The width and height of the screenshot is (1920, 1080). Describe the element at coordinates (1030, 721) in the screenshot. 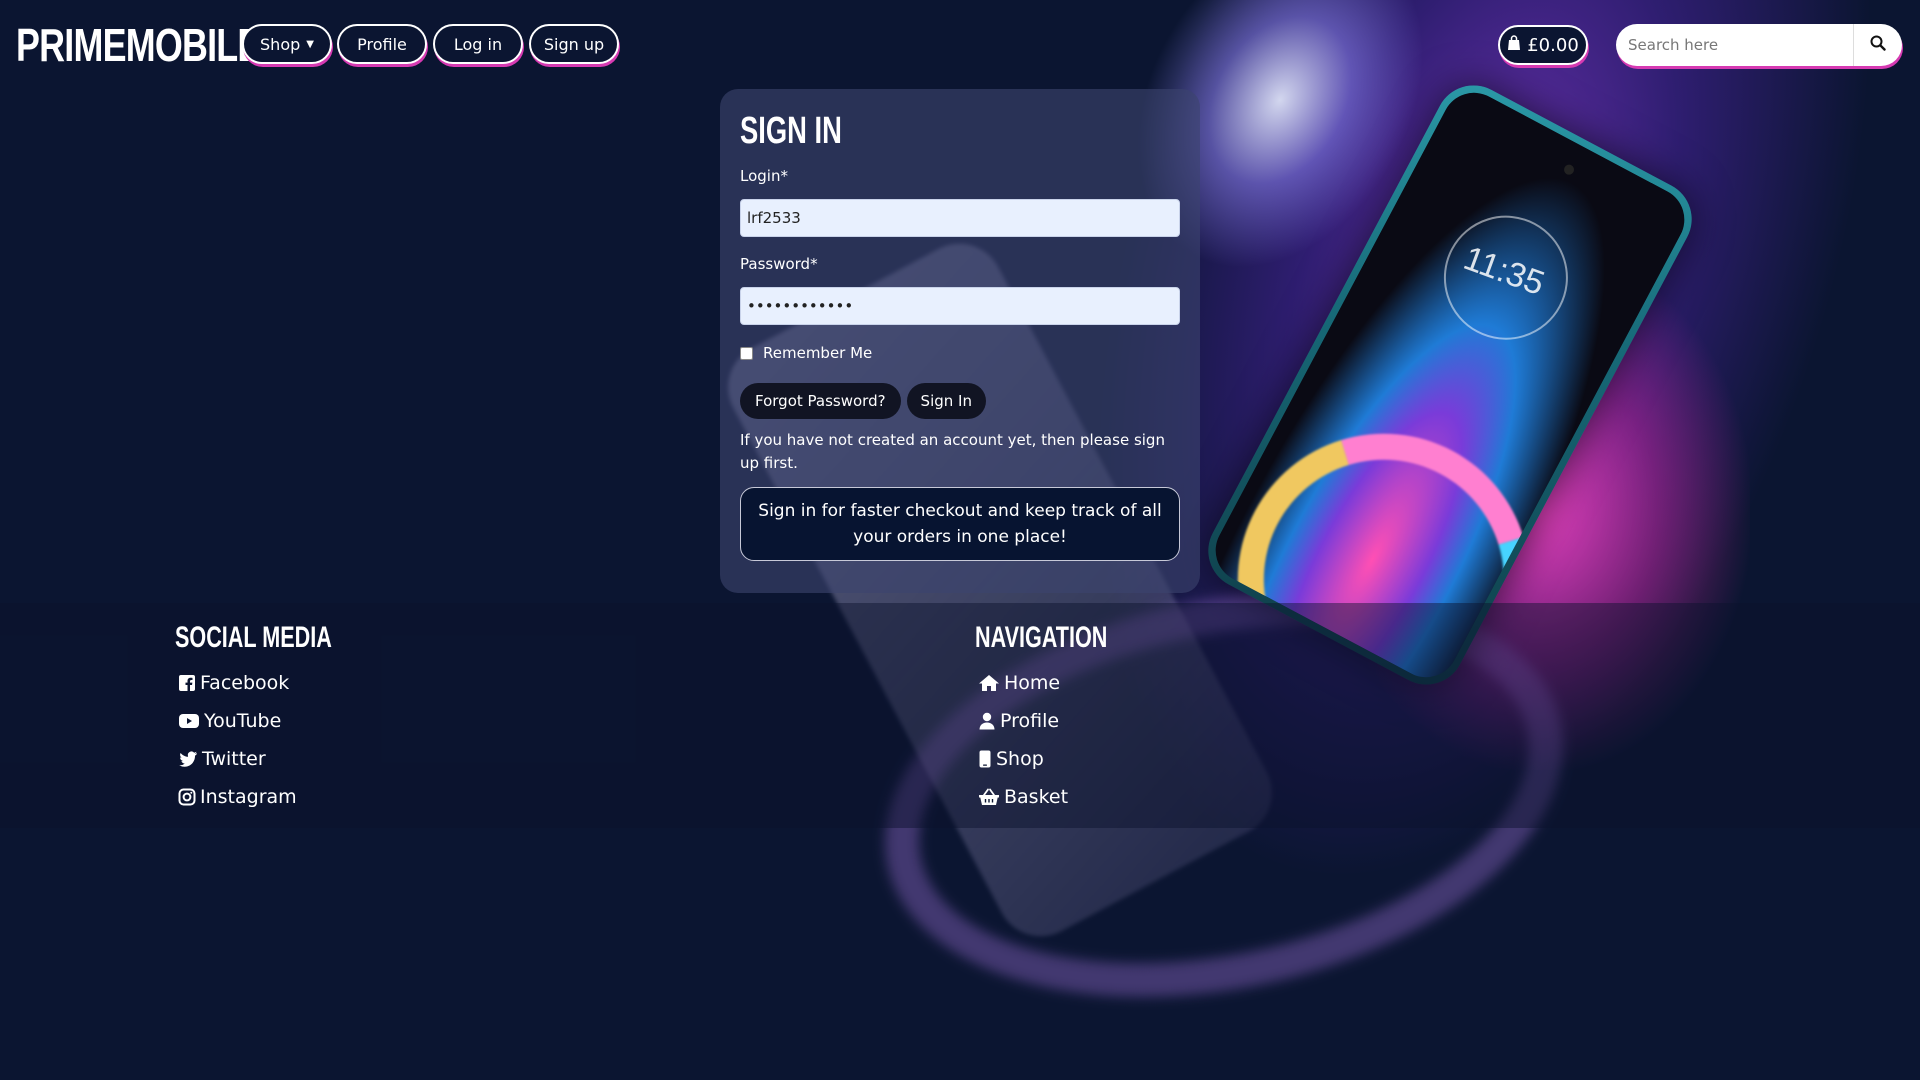

I see `footer-profile-label: Profile` at that location.